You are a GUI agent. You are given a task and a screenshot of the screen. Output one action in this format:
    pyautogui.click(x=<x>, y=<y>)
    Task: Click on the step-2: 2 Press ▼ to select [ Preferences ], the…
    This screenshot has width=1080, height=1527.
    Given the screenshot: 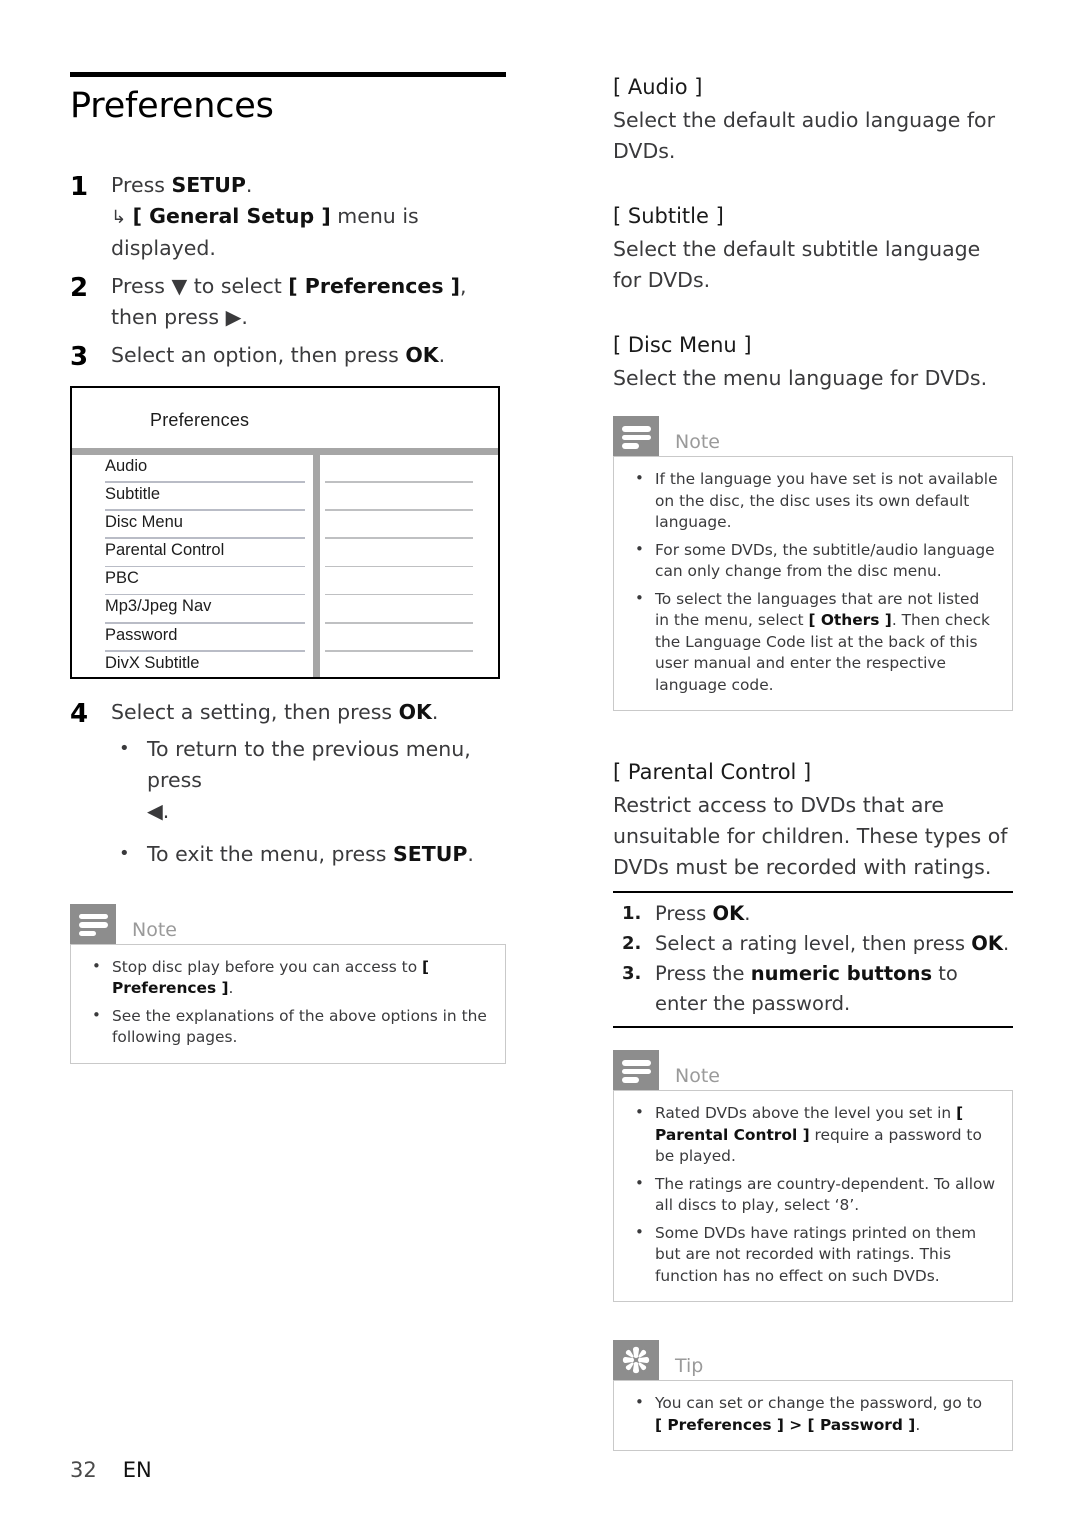 What is the action you would take?
    pyautogui.click(x=288, y=302)
    